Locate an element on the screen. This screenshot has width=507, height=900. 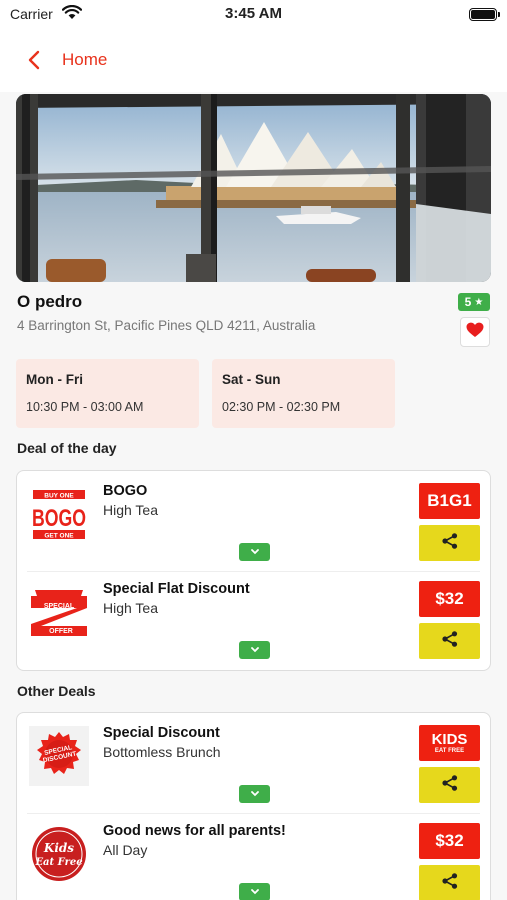
deal-title: Good news for all parents! is located at coordinates (194, 831).